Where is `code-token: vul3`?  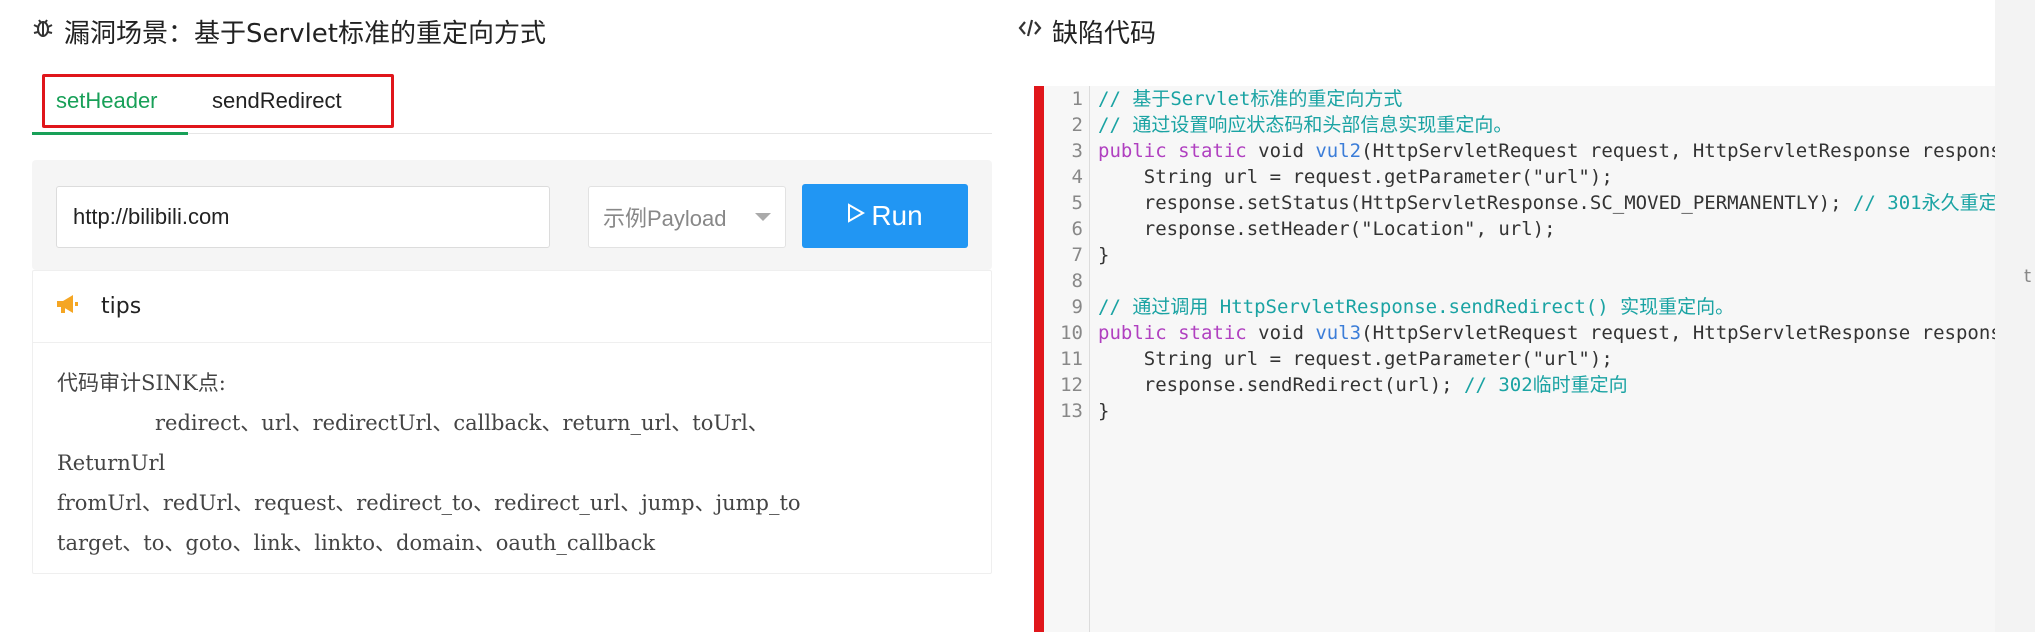
code-token: vul3 is located at coordinates (1338, 333).